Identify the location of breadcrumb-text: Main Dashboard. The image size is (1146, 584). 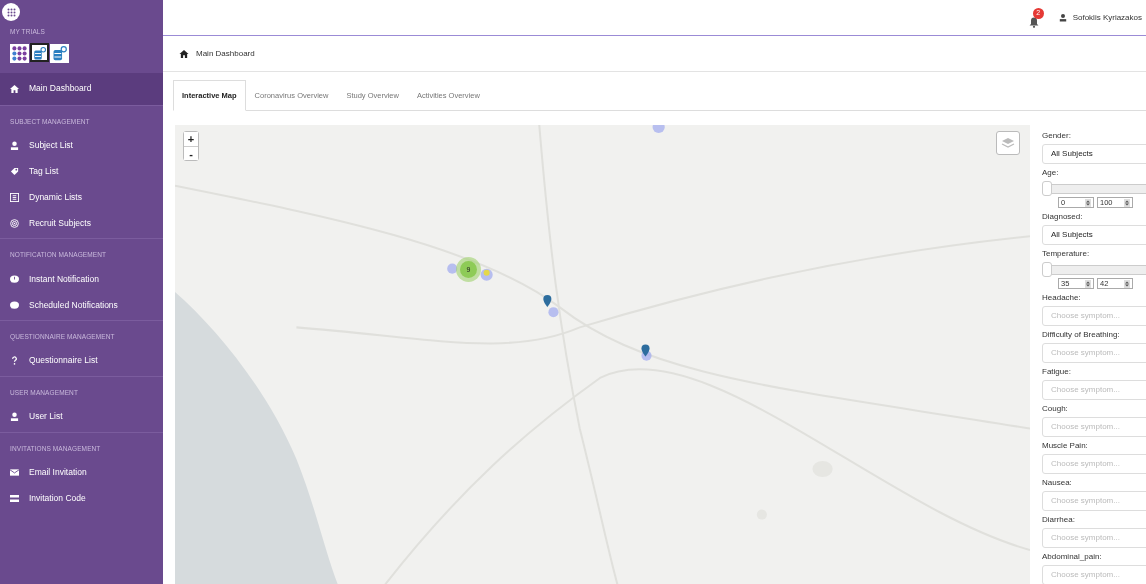
(225, 53).